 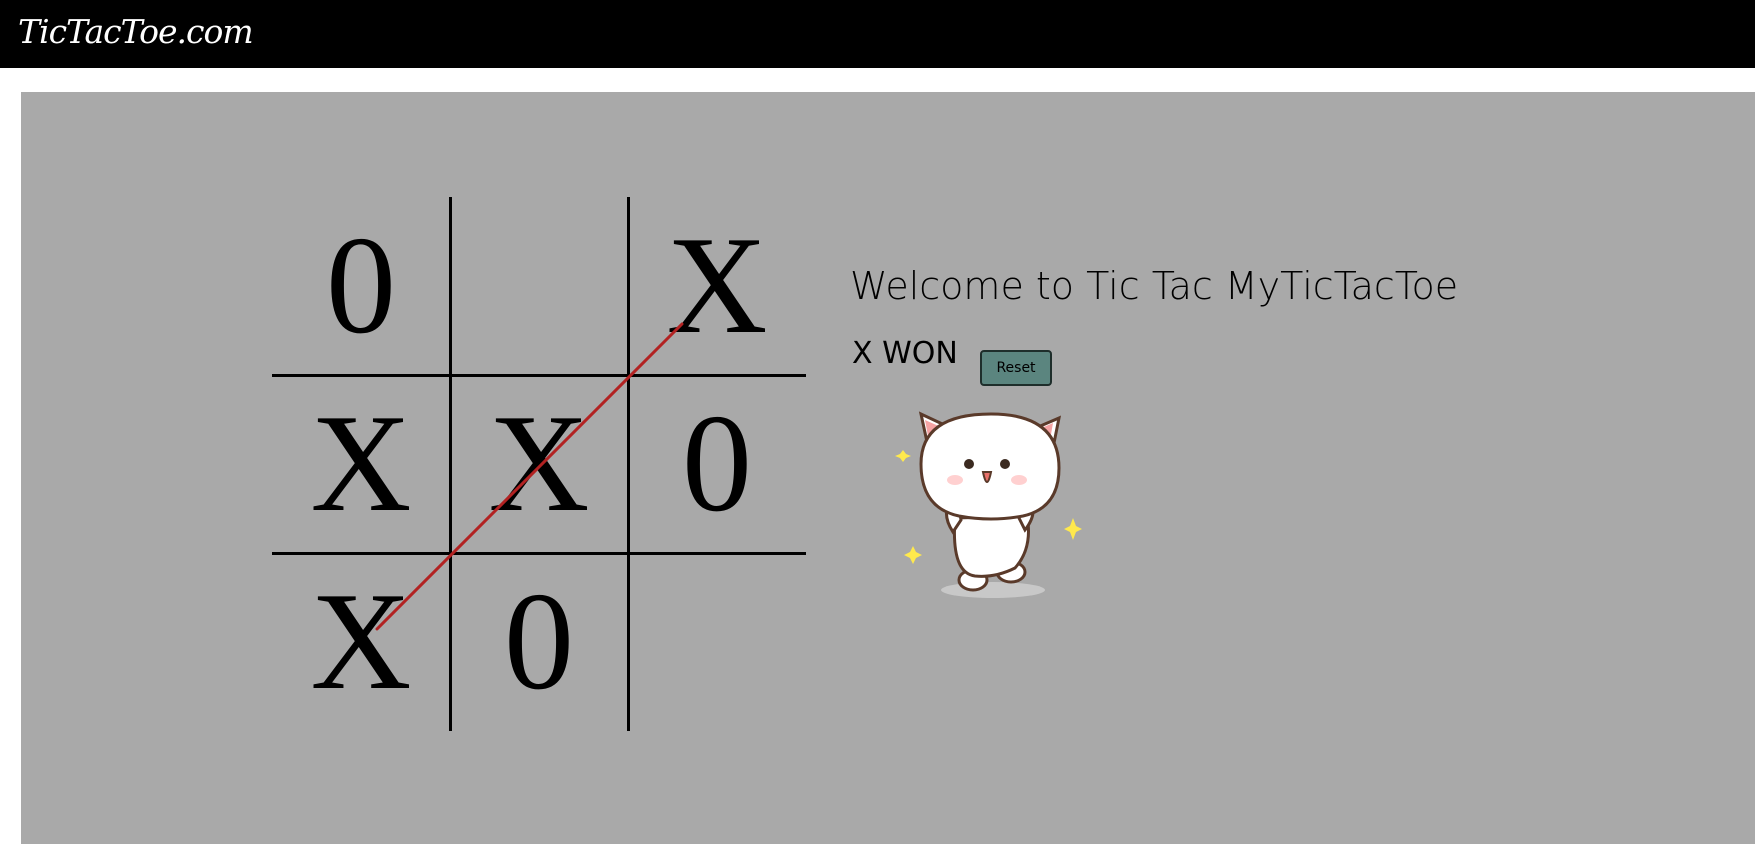 I want to click on navbar: TicTacToe.com, so click(x=877, y=34).